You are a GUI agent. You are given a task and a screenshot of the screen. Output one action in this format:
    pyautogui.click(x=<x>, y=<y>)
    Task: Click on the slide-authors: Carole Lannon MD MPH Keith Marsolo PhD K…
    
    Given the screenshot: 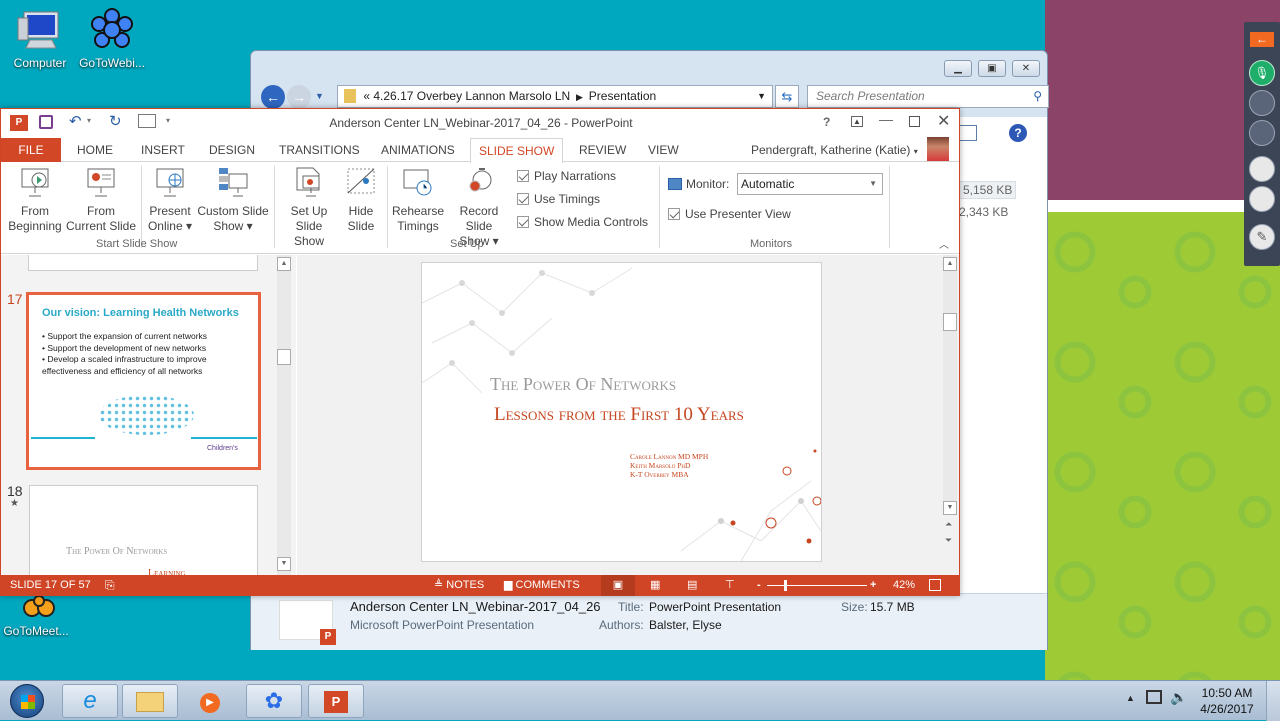 What is the action you would take?
    pyautogui.click(x=669, y=465)
    